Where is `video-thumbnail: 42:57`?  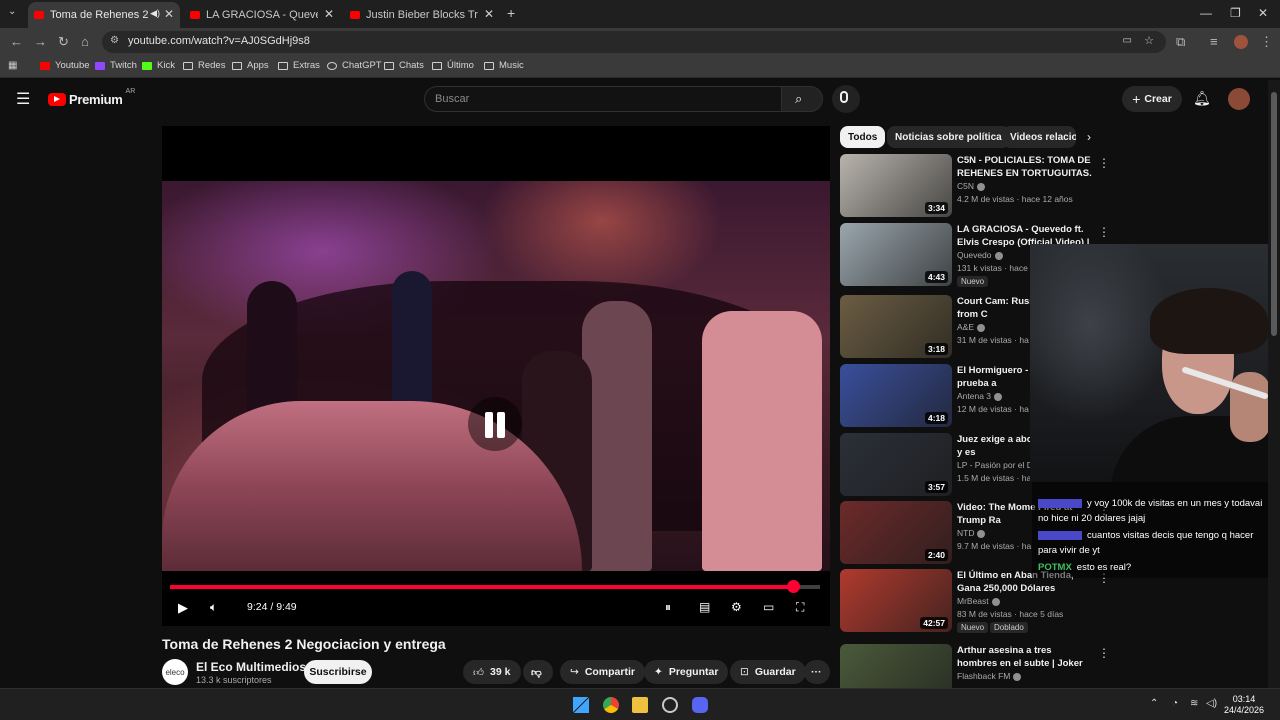
video-thumbnail: 42:57 is located at coordinates (896, 600).